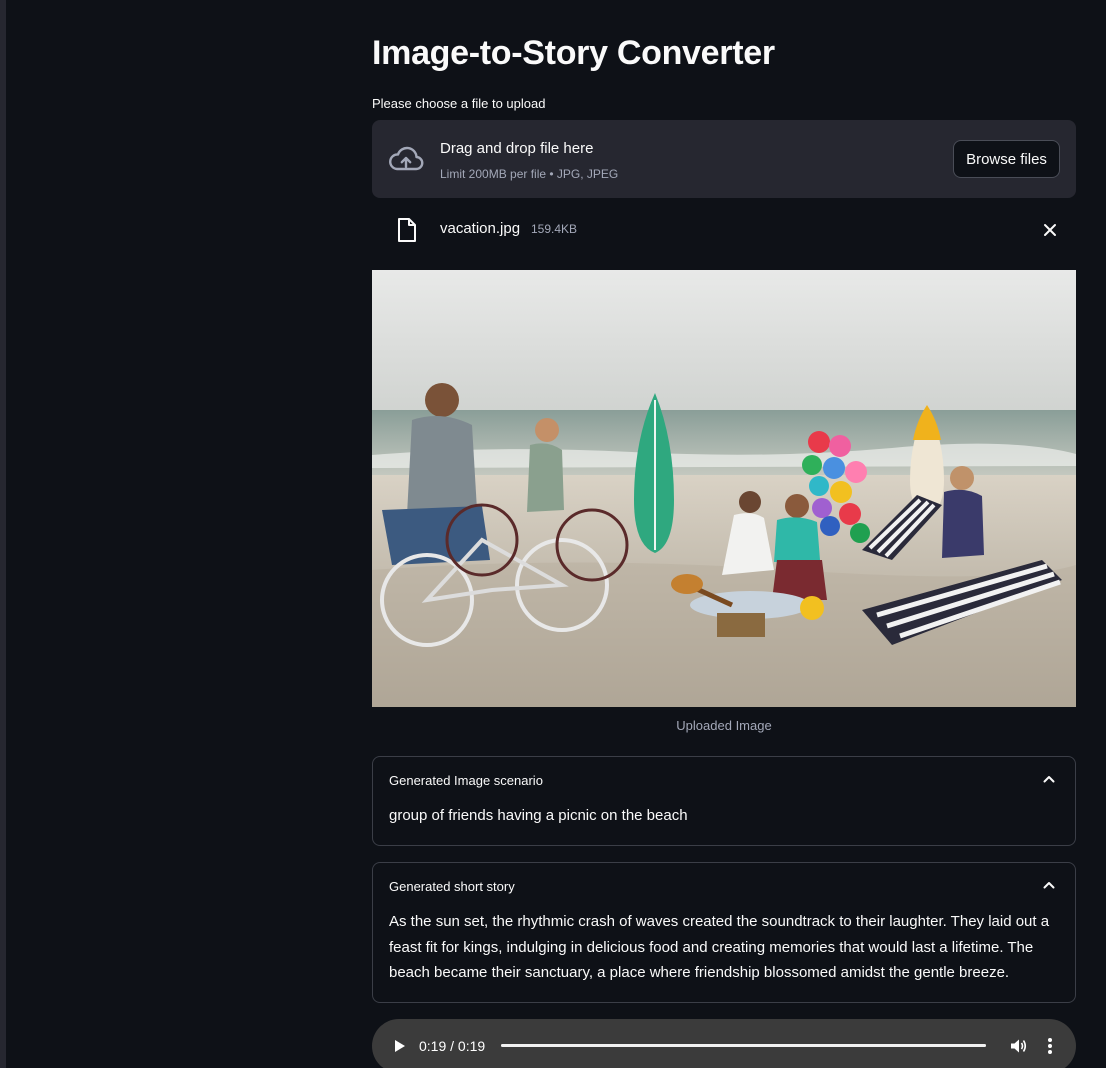 This screenshot has height=1068, width=1106. I want to click on sidebar-edge, so click(3, 534).